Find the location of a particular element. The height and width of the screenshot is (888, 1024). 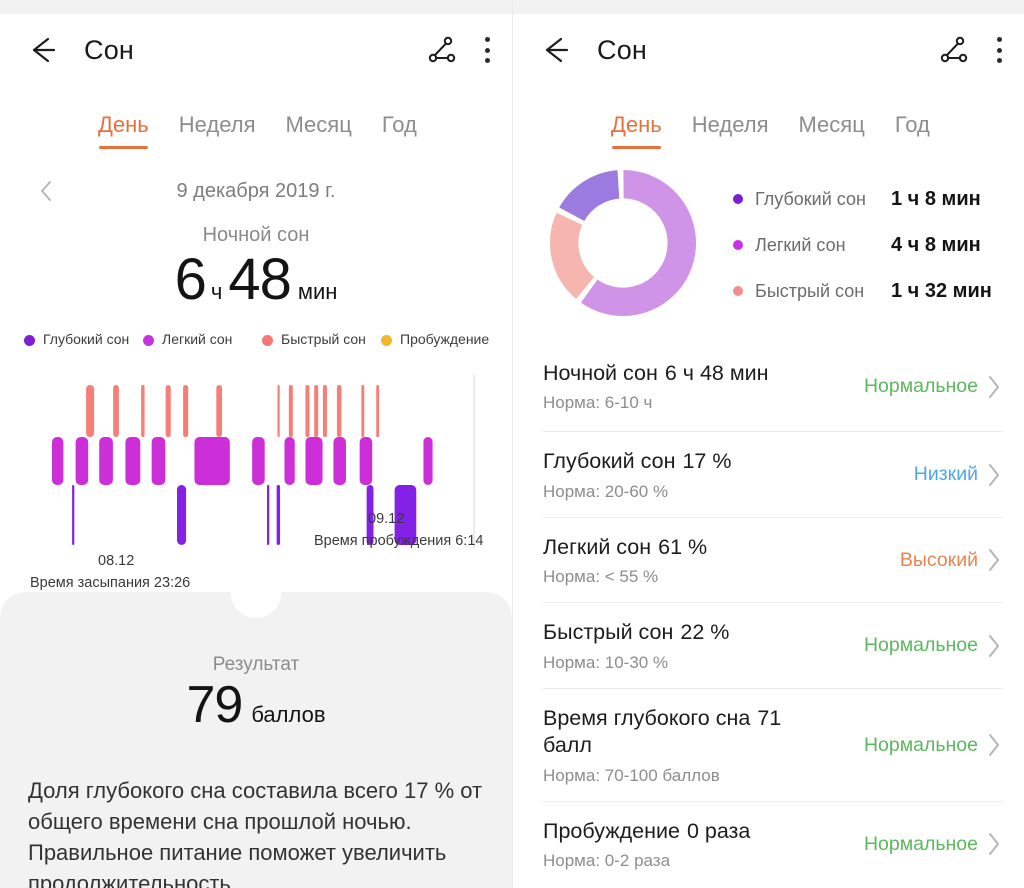

metric-left: Легкий сон 61 % Норма: < 55 % is located at coordinates (693, 561).